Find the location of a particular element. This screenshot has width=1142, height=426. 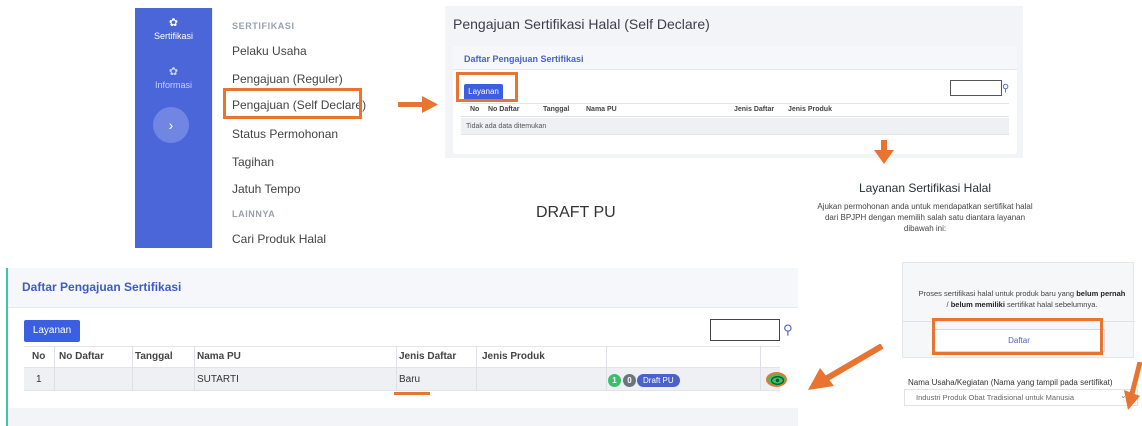

menu-item-cari-produk-halal: Cari Produk Halal is located at coordinates (279, 239).